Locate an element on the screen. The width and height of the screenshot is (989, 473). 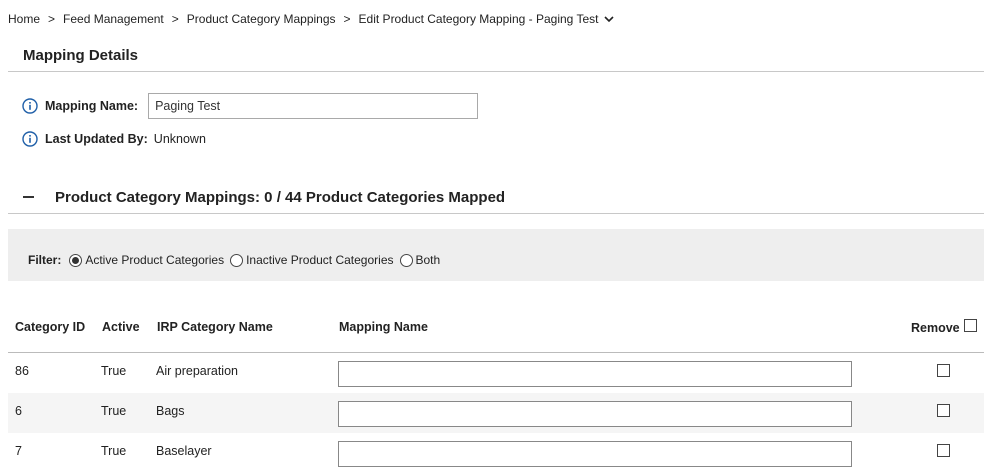
table-row: 86 True Air preparation is located at coordinates (496, 373).